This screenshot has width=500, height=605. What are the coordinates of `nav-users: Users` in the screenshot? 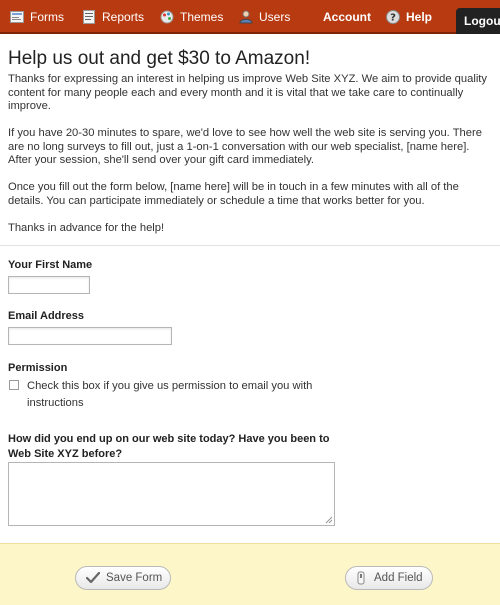 It's located at (264, 17).